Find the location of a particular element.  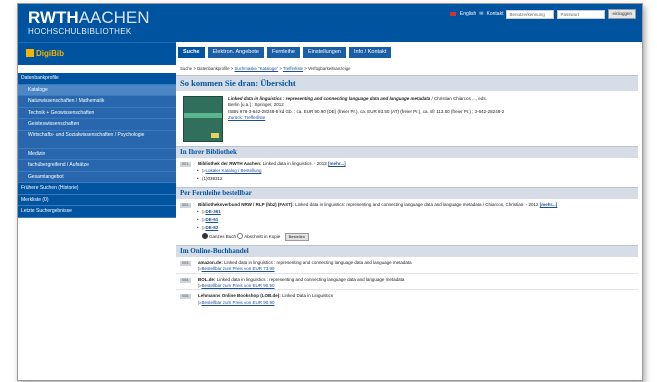

cover-stripe is located at coordinates (203, 115).